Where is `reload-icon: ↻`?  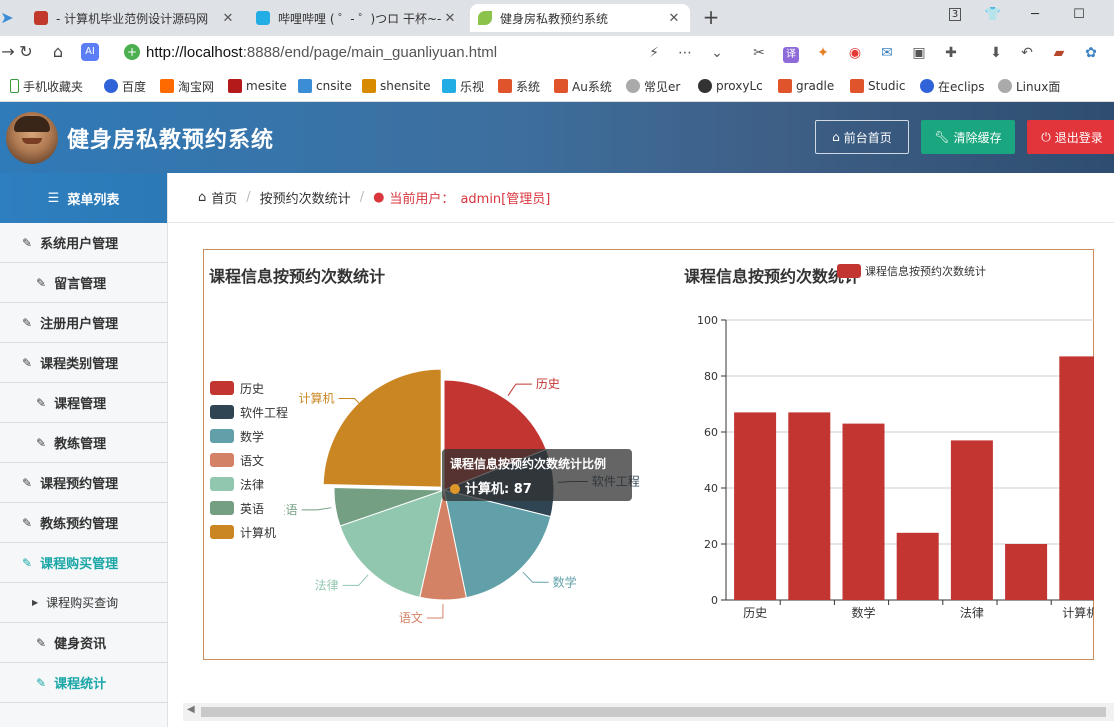 reload-icon: ↻ is located at coordinates (26, 52).